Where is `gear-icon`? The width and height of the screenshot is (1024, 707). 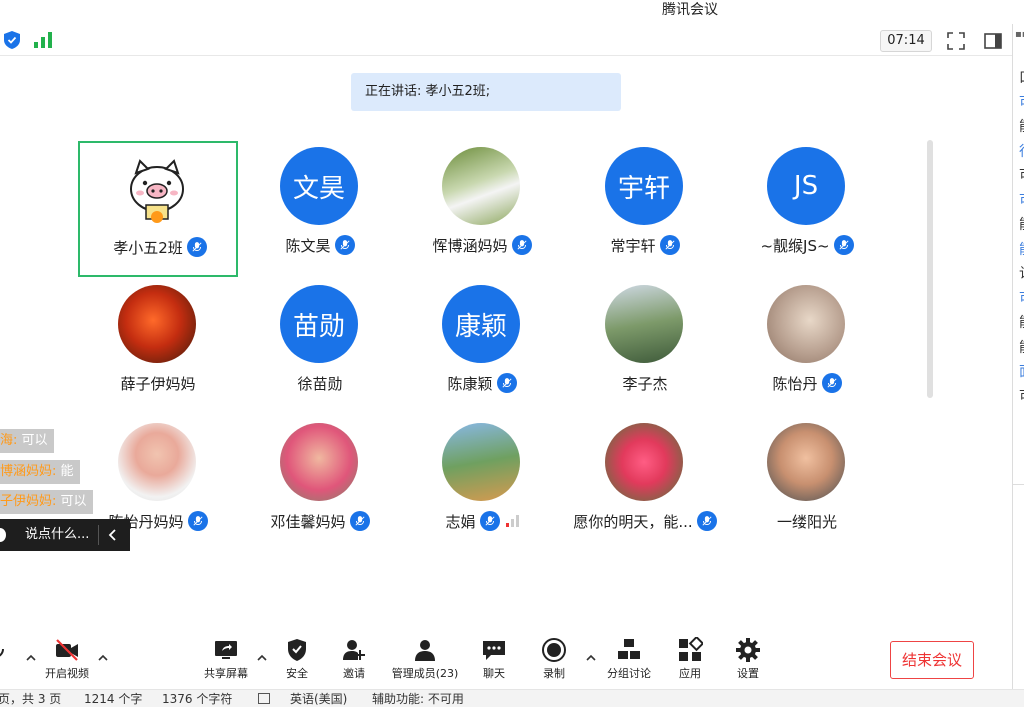 gear-icon is located at coordinates (748, 650).